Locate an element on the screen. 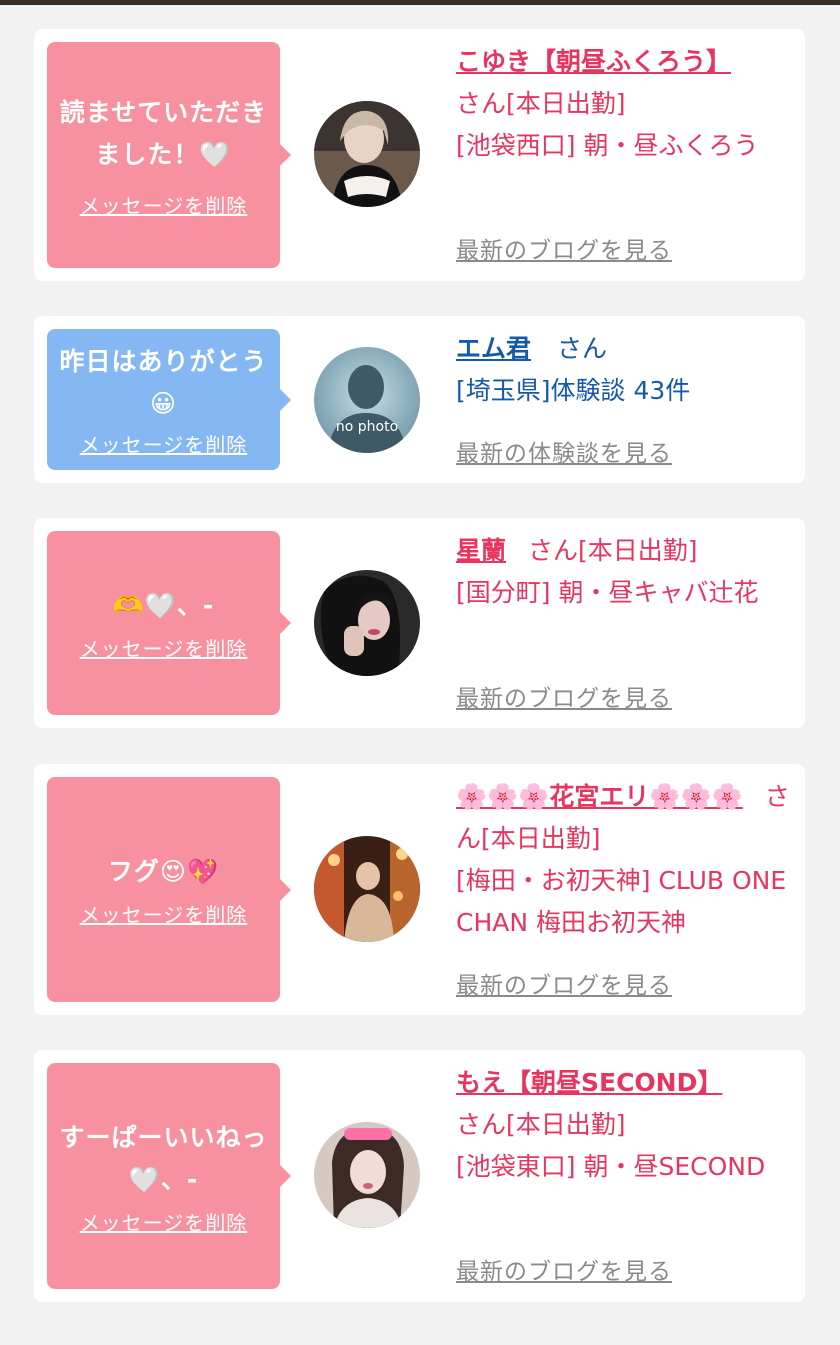 The height and width of the screenshot is (1345, 840). avatar: no photo is located at coordinates (367, 400).